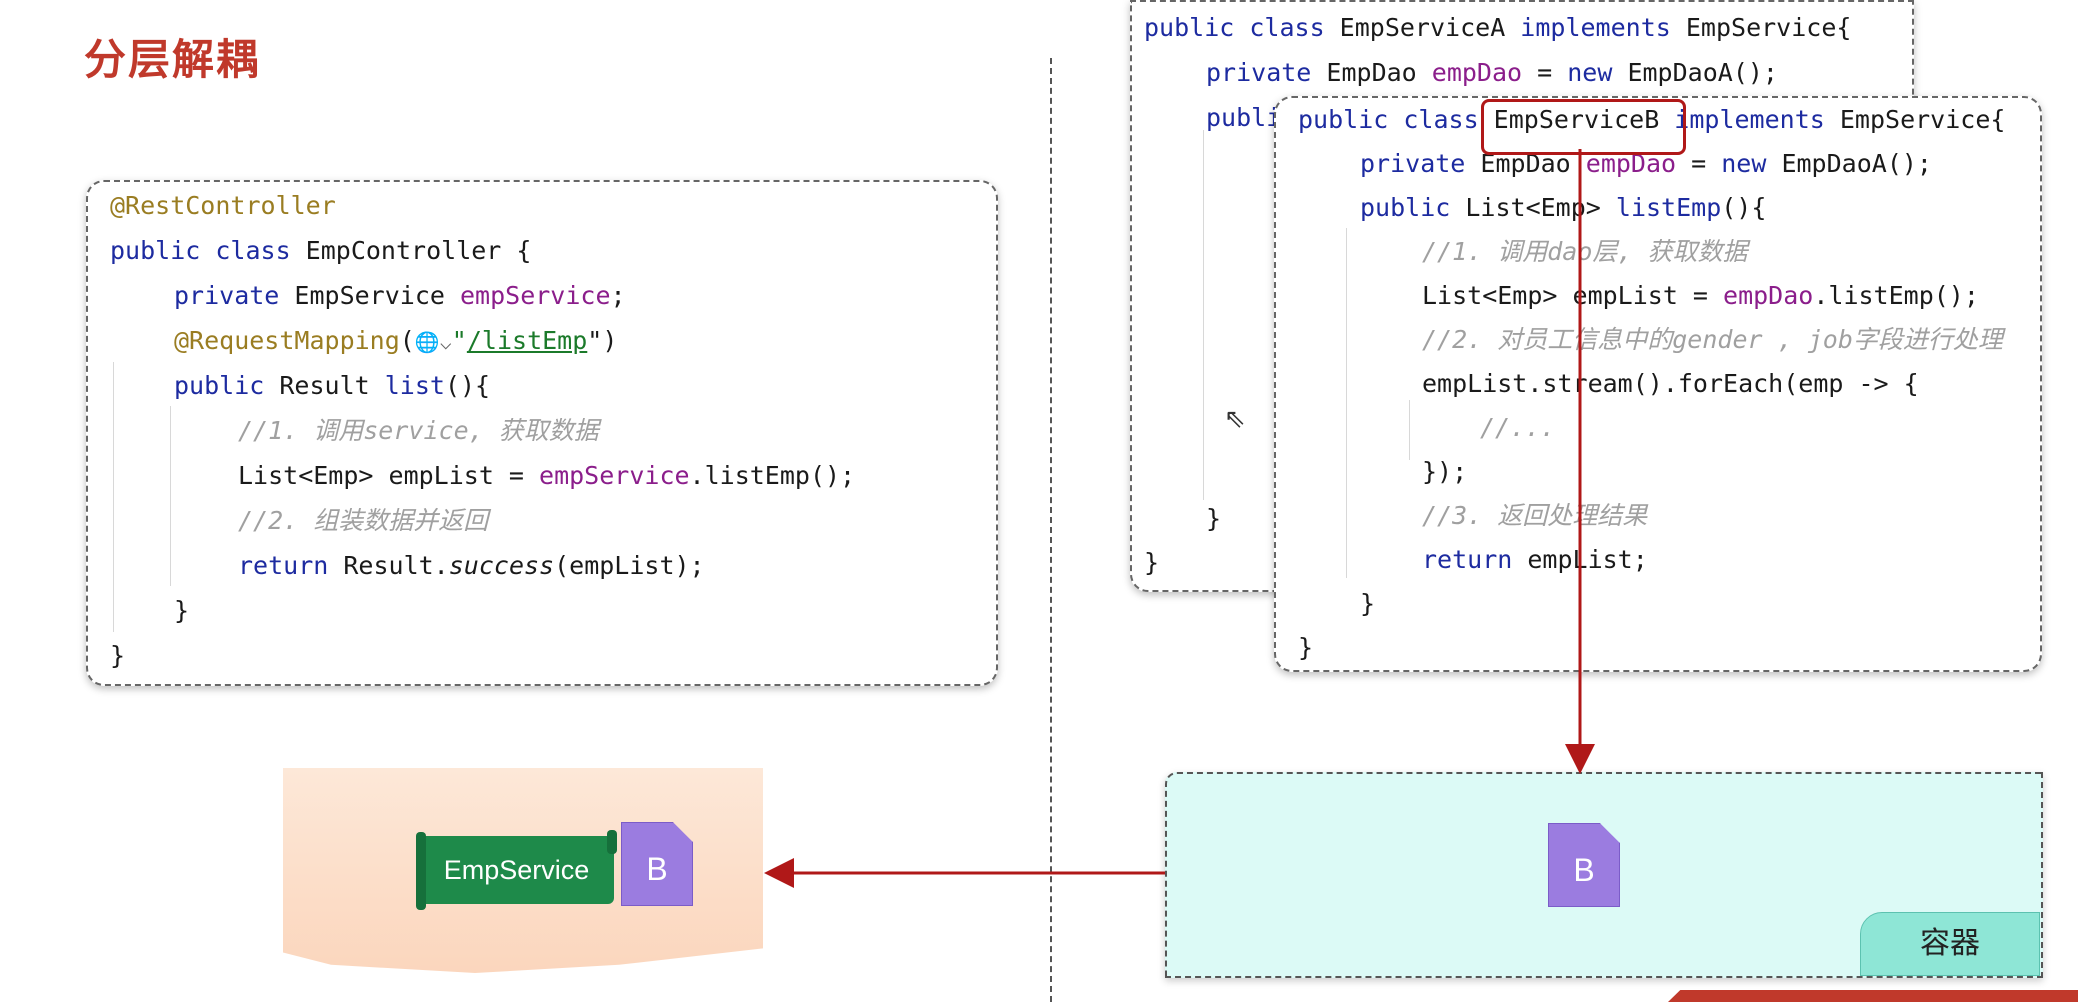  I want to click on code-comment: //2. 对员工信息中的gender , job字段进行处理, so click(1712, 339).